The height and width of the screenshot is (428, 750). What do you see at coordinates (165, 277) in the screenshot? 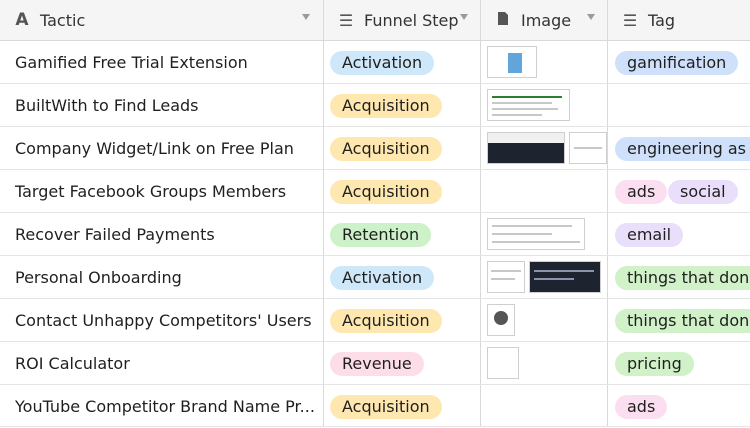
I see `tactic-cell: Personal Onboarding` at bounding box center [165, 277].